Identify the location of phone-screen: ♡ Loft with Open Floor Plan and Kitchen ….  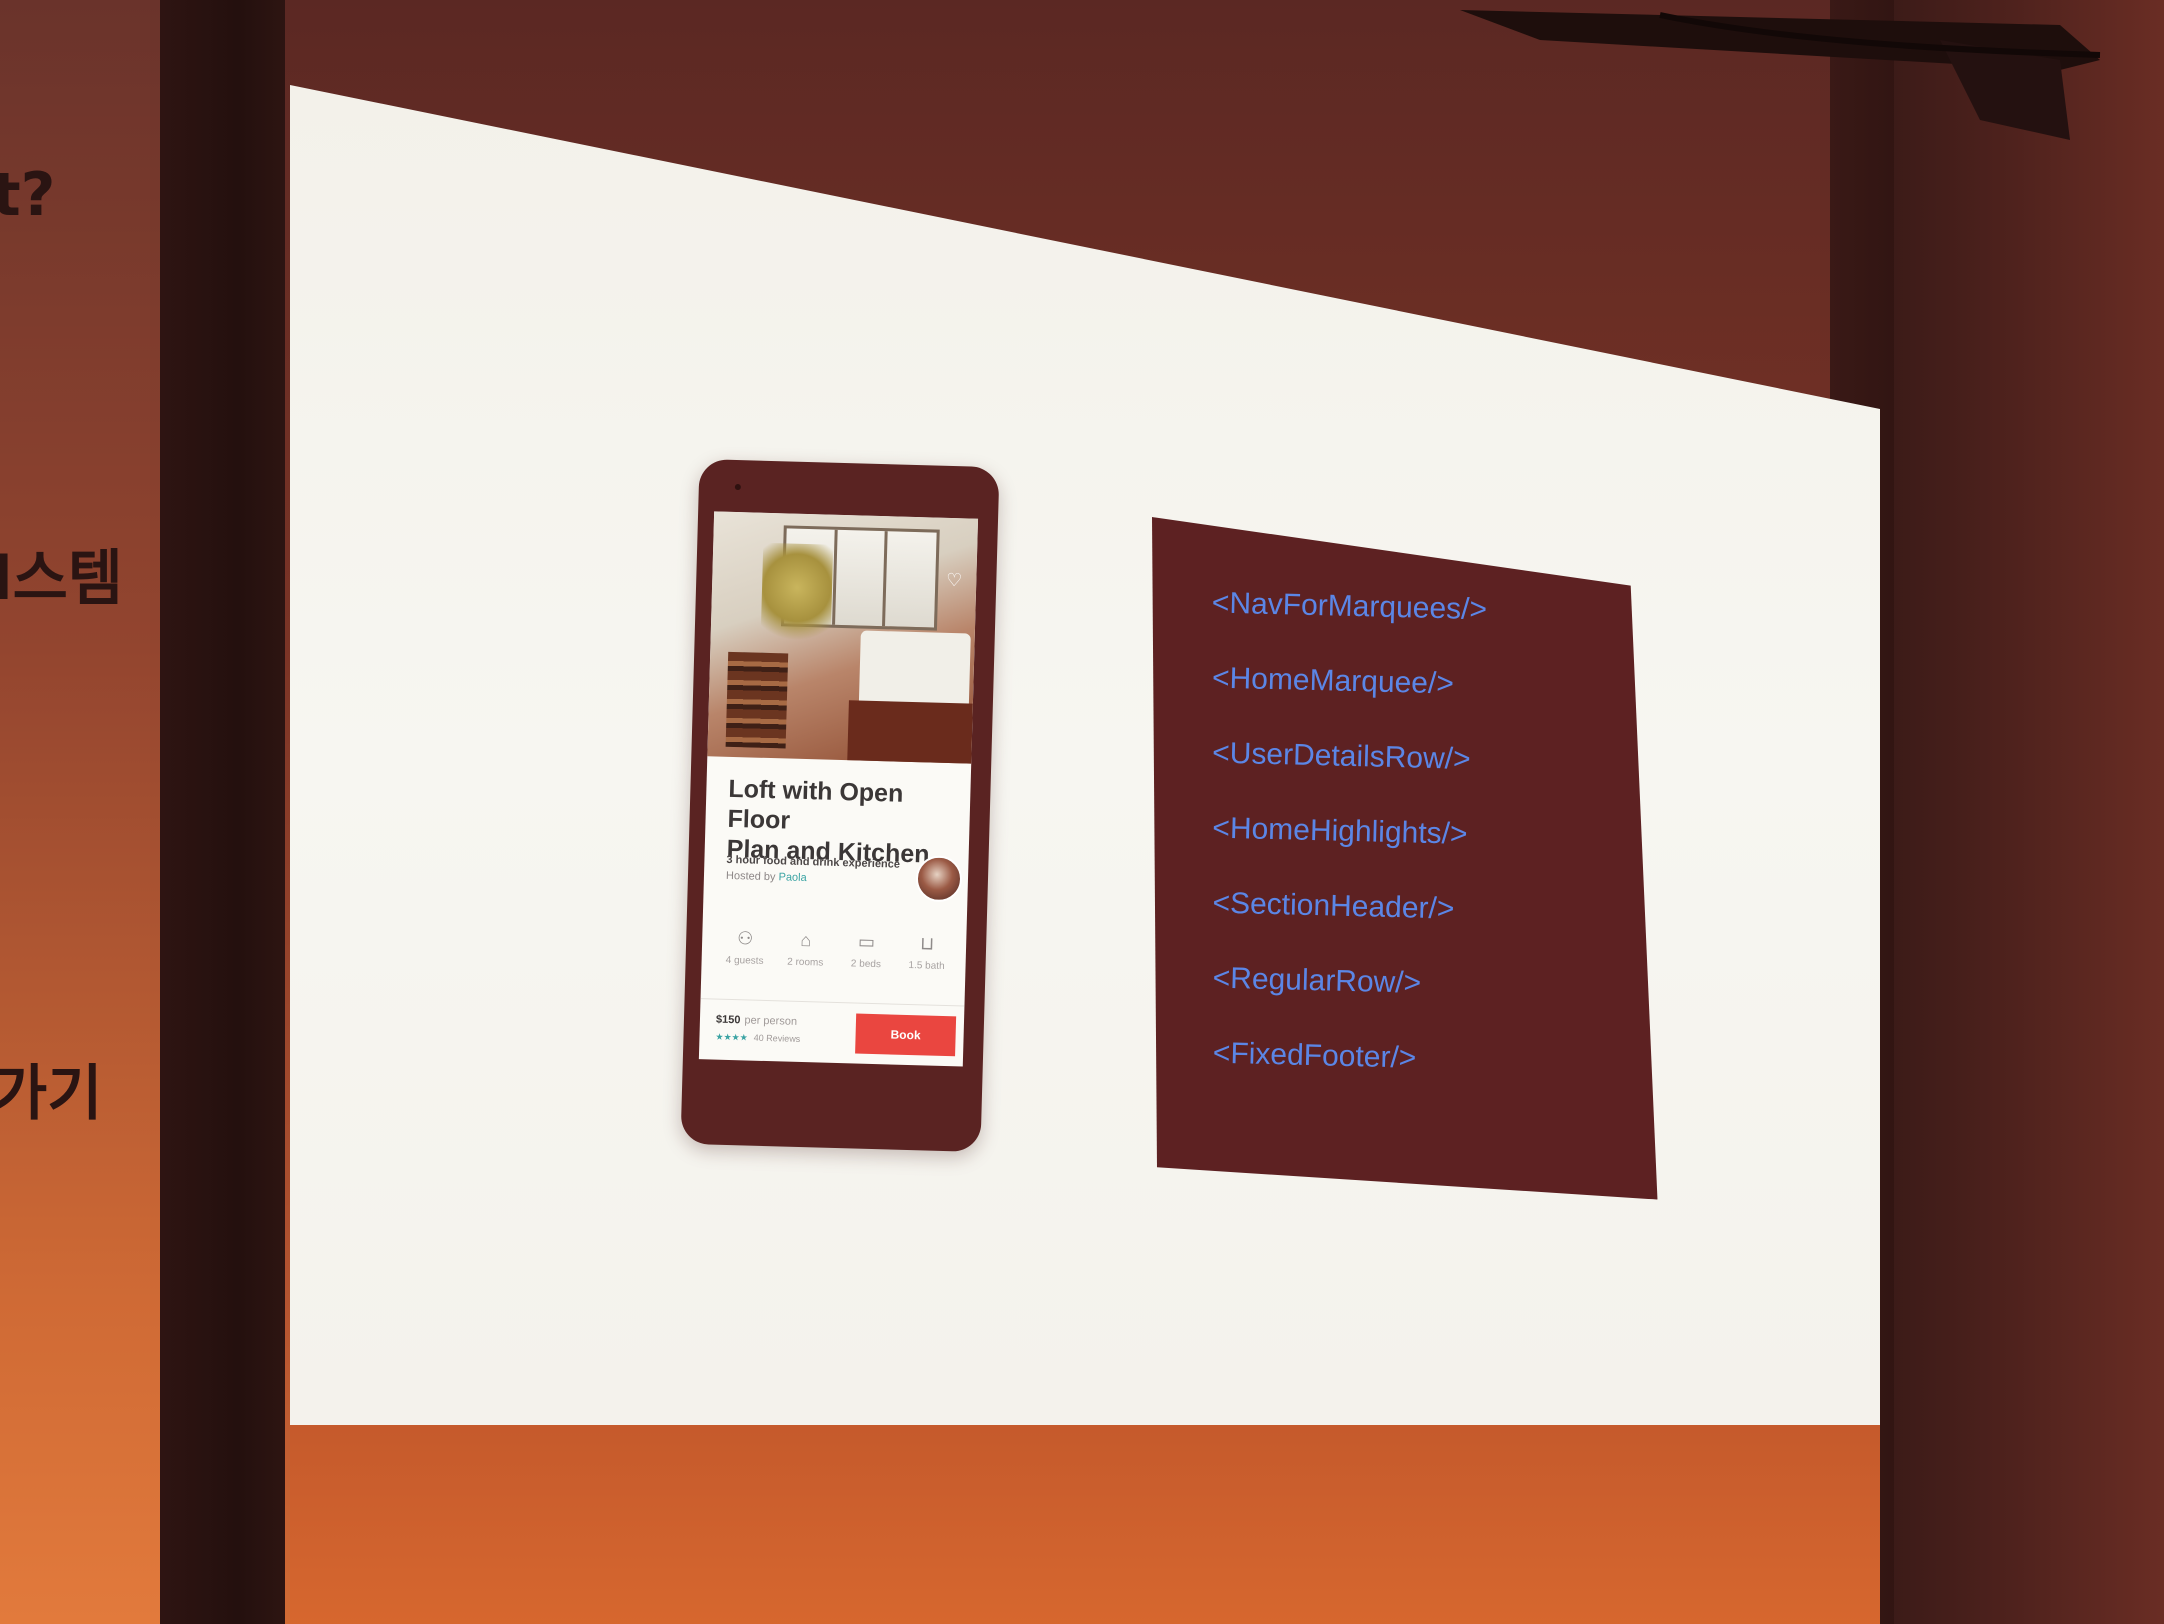
(838, 789).